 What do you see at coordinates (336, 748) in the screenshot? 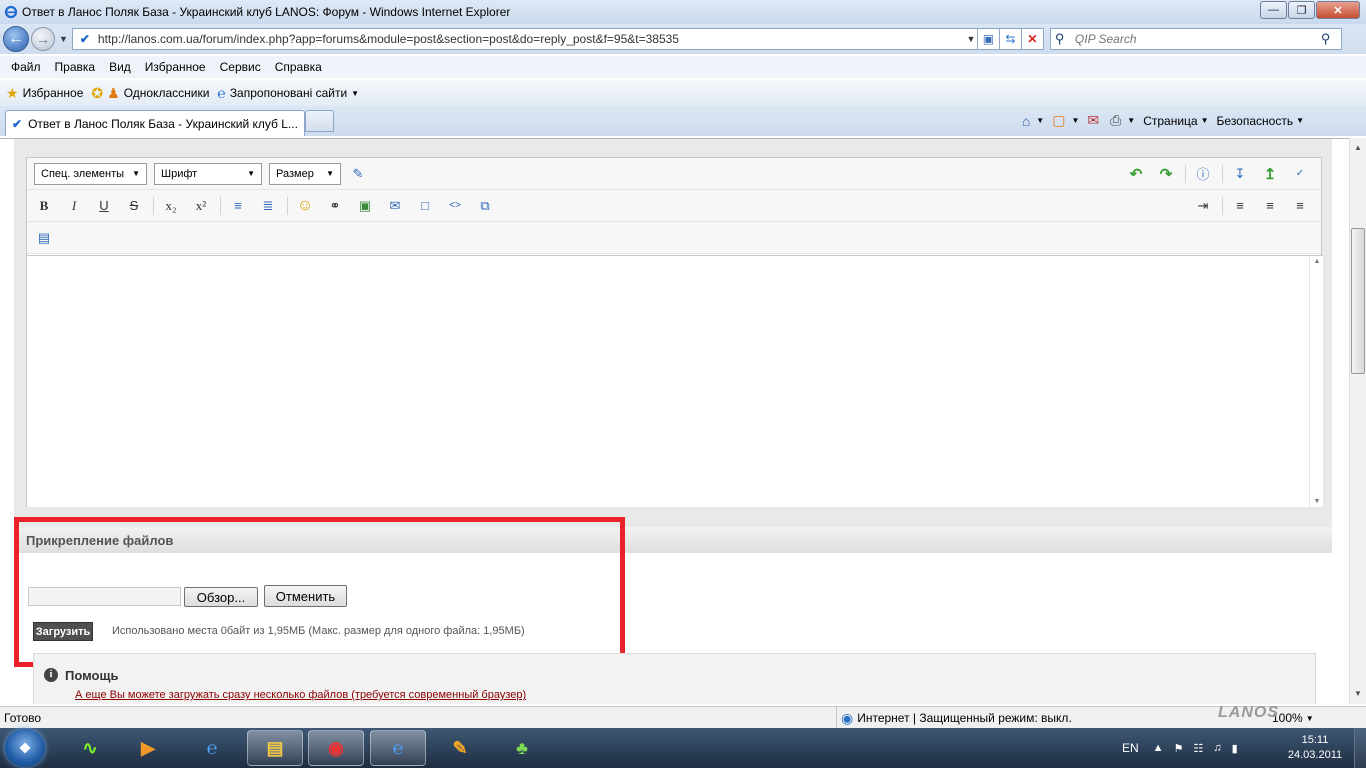
I see `taskbar-chrome-icon: ◉` at bounding box center [336, 748].